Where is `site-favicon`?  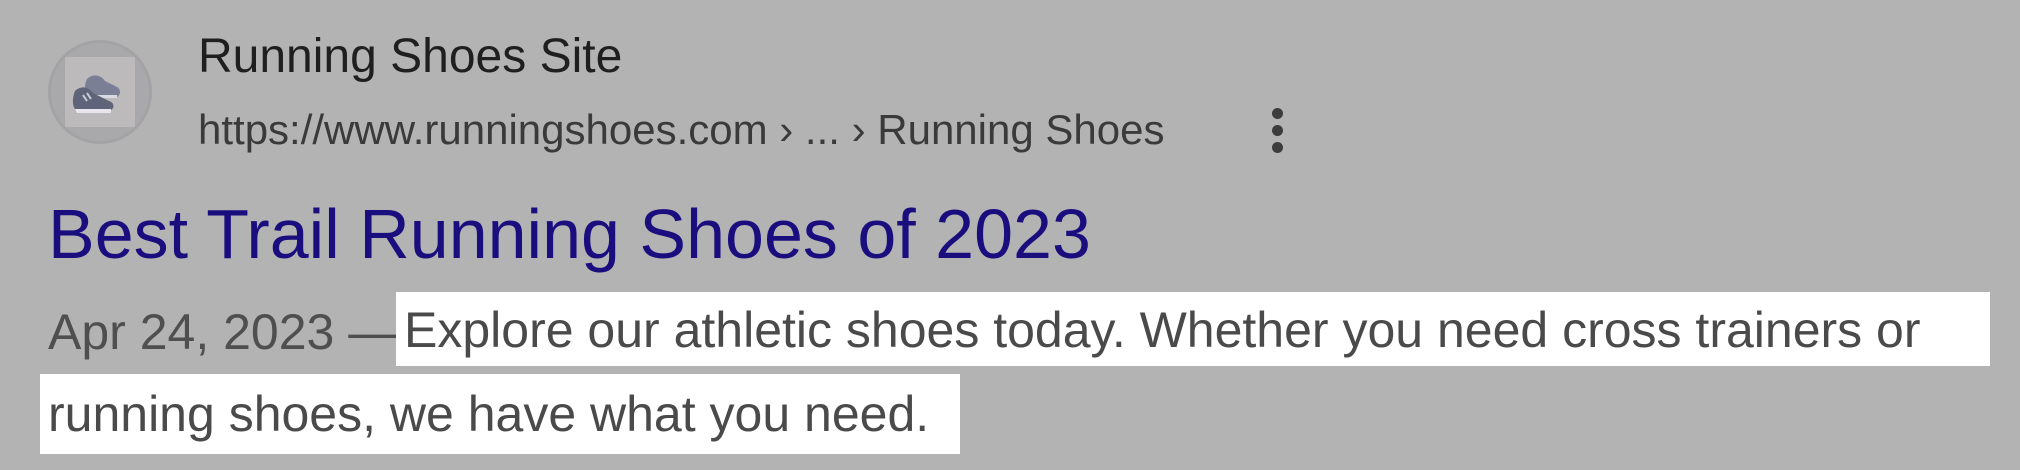 site-favicon is located at coordinates (100, 92).